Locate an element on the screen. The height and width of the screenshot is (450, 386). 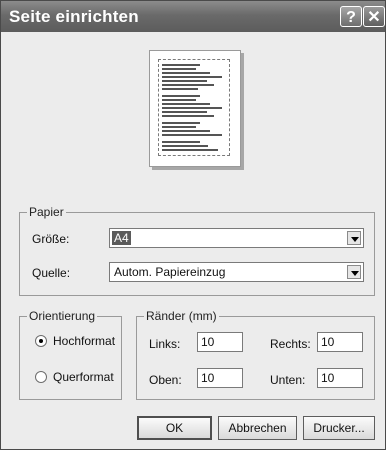
margin-left-field: 10 is located at coordinates (220, 342).